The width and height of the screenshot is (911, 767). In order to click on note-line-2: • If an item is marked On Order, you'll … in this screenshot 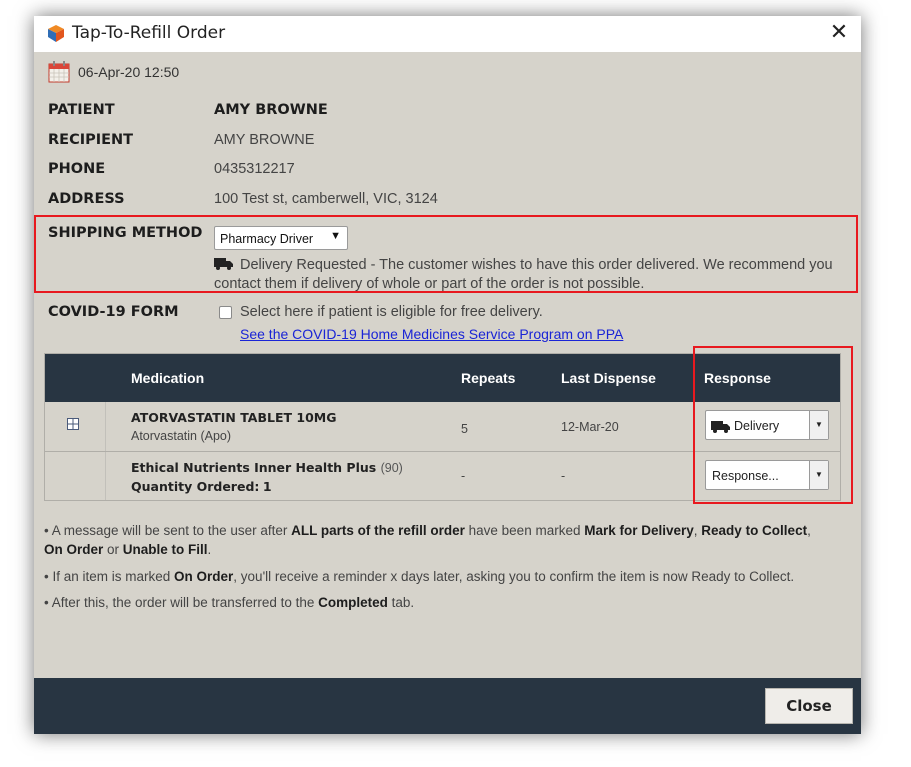, I will do `click(419, 576)`.